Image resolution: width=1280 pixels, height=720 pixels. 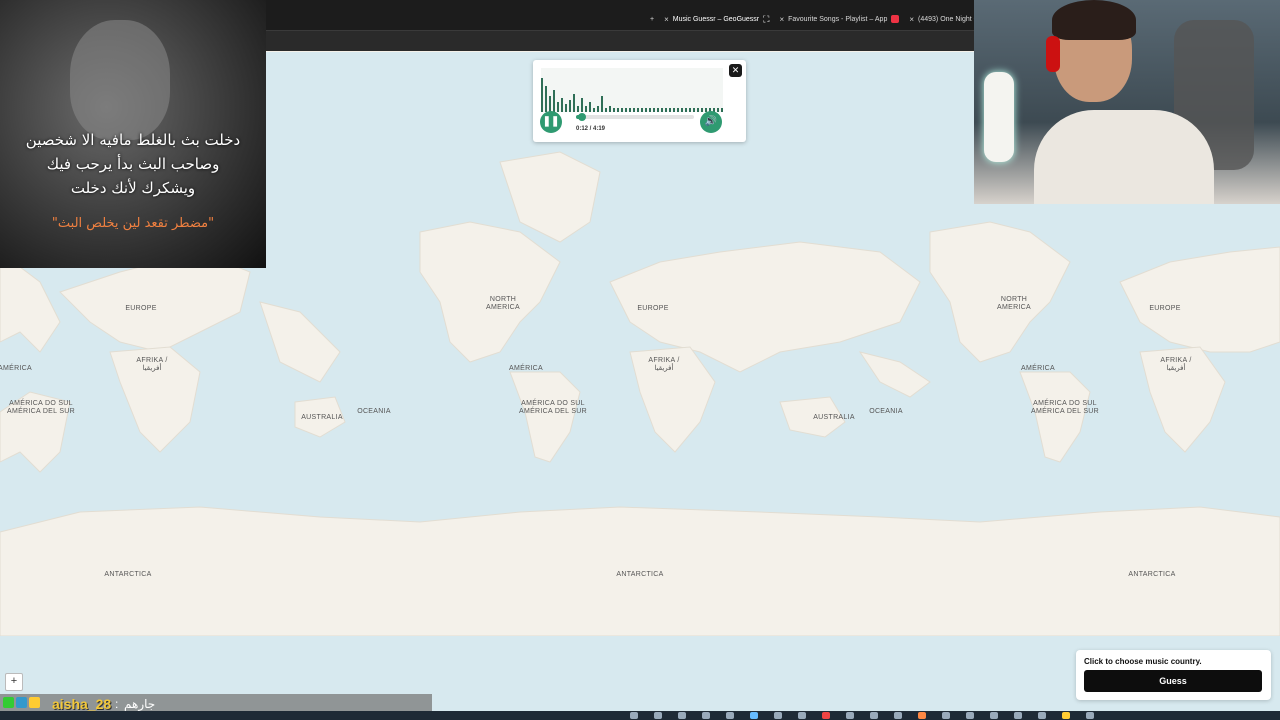 I want to click on overlay-caption: "مضطر تقعد لين يخلص البث", so click(x=133, y=223).